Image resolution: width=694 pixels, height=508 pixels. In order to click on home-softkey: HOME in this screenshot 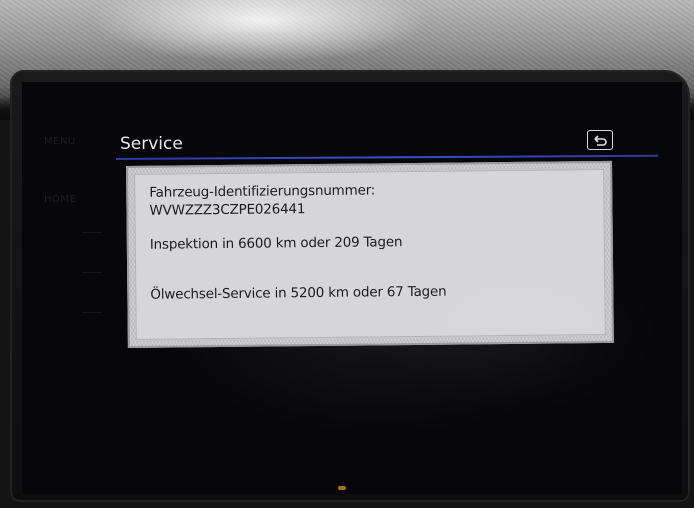, I will do `click(60, 199)`.